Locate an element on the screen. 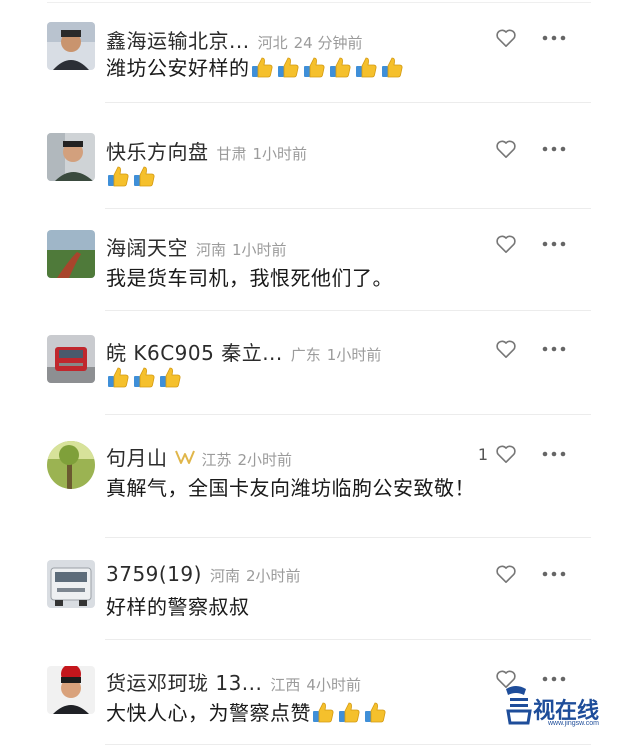 The height and width of the screenshot is (749, 621). vip-badge-icon is located at coordinates (184, 457).